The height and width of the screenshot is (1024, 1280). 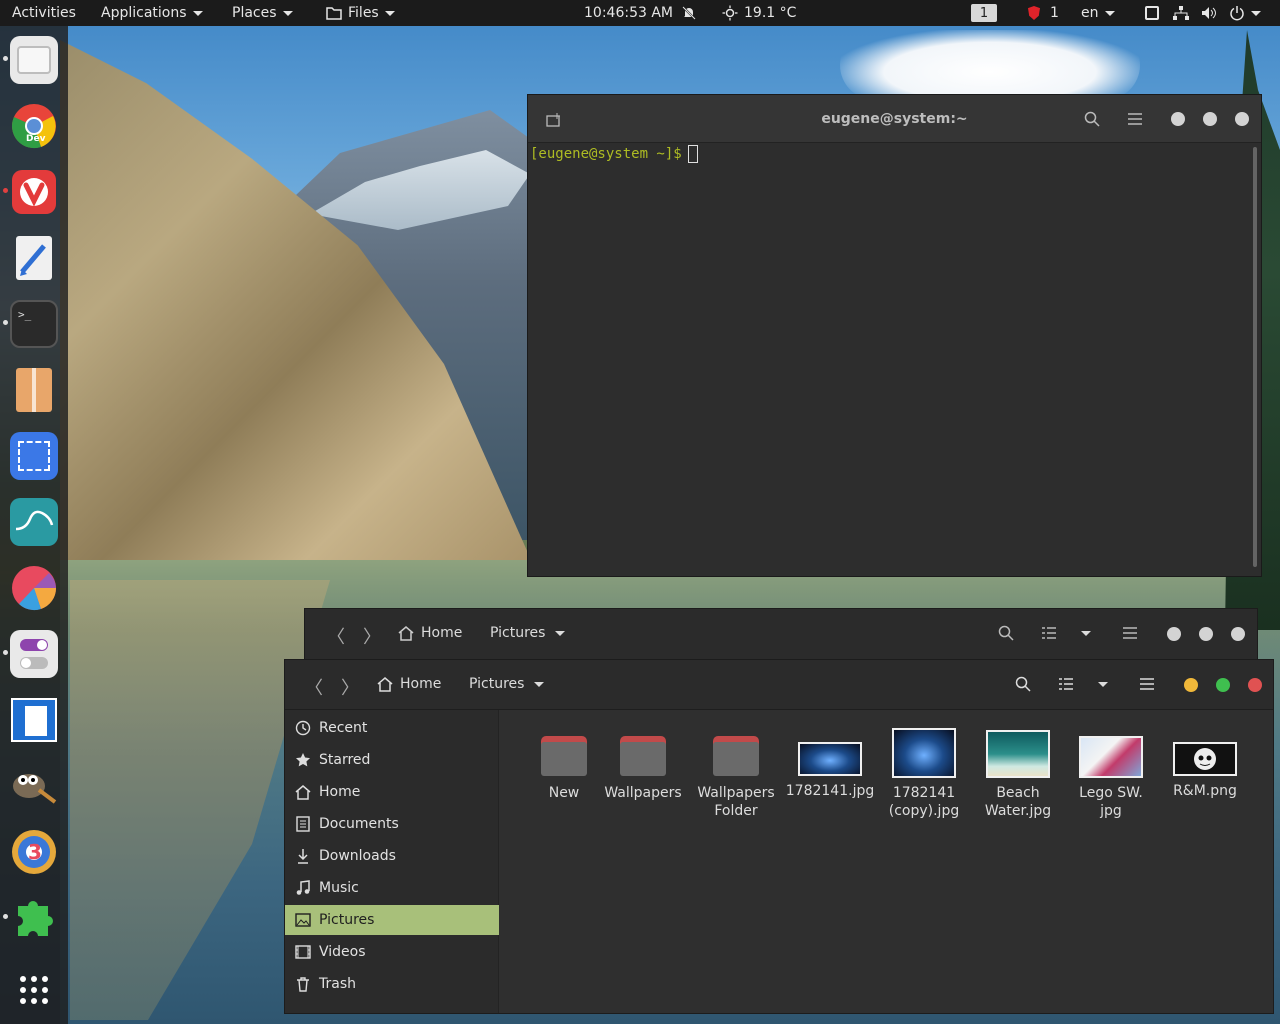 I want to click on tweaks-icon, so click(x=34, y=654).